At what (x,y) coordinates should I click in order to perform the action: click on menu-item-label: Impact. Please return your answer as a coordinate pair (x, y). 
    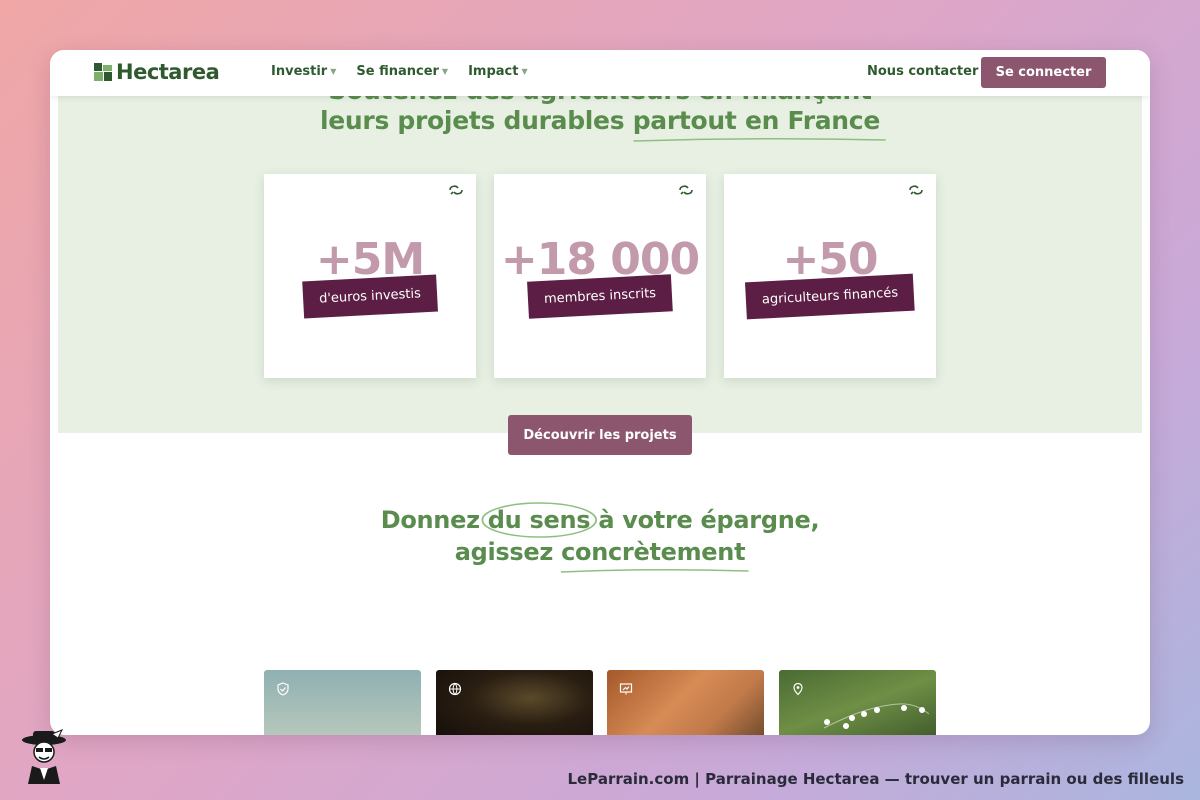
    Looking at the image, I should click on (493, 71).